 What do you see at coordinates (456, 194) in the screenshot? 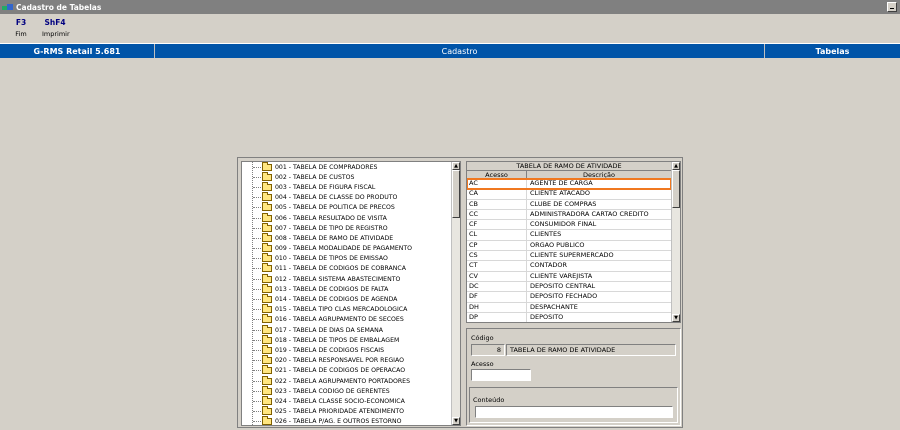
I see `scroll-thumb` at bounding box center [456, 194].